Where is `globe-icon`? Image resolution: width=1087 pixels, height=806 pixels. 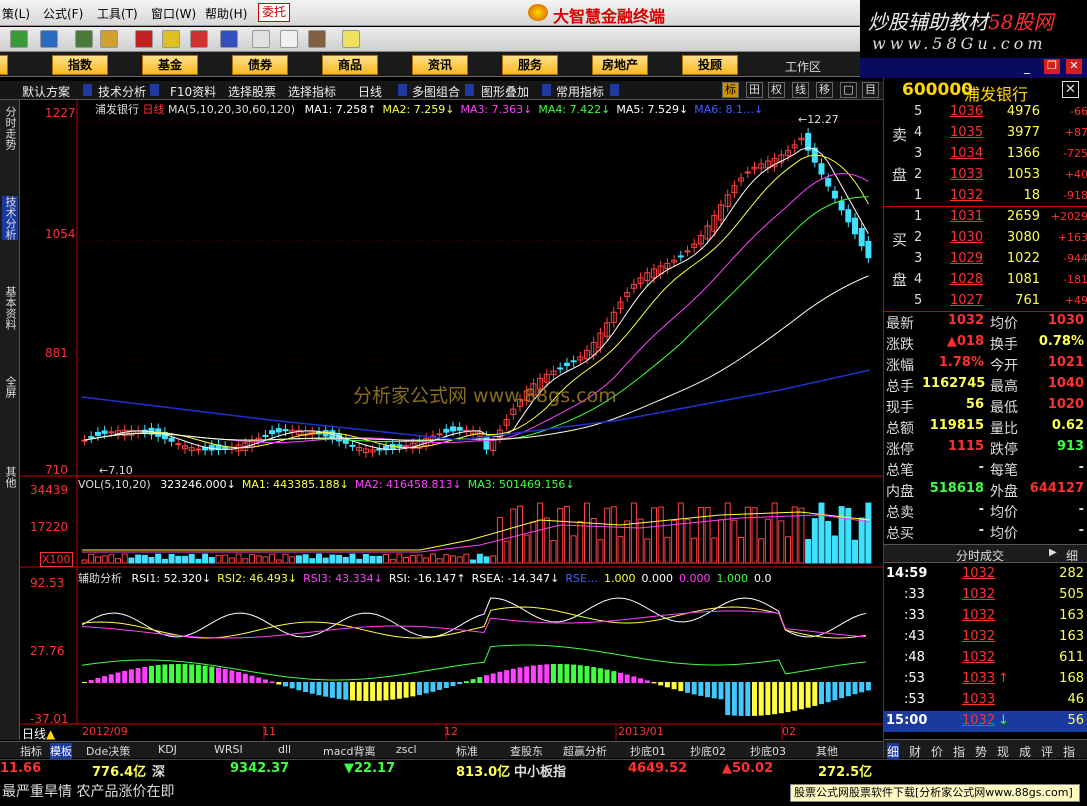 globe-icon is located at coordinates (229, 39).